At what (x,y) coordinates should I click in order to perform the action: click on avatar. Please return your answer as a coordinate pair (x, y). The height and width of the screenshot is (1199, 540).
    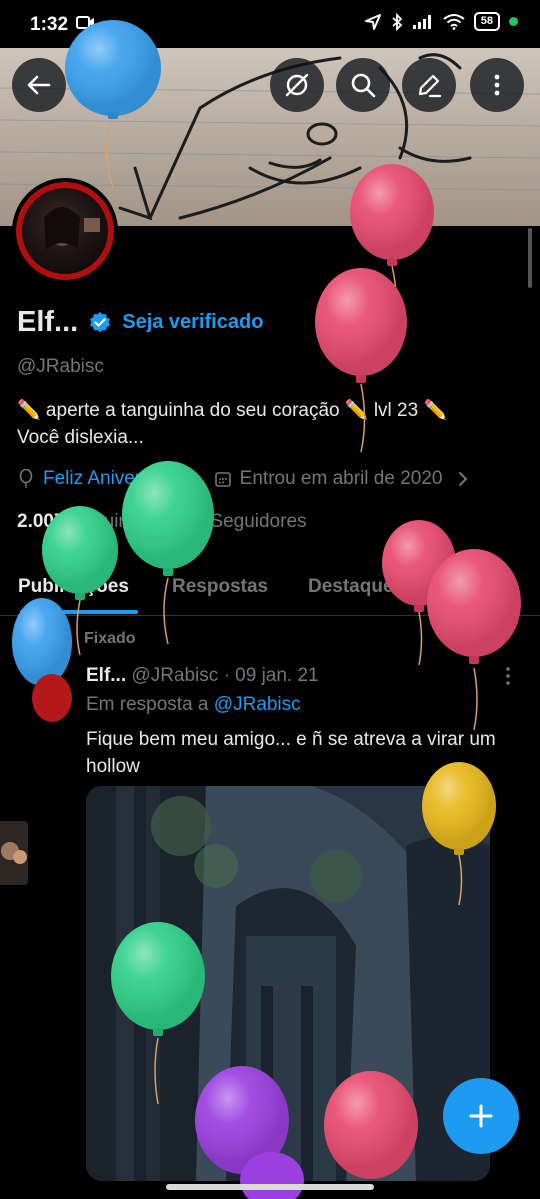
    Looking at the image, I should click on (65, 231).